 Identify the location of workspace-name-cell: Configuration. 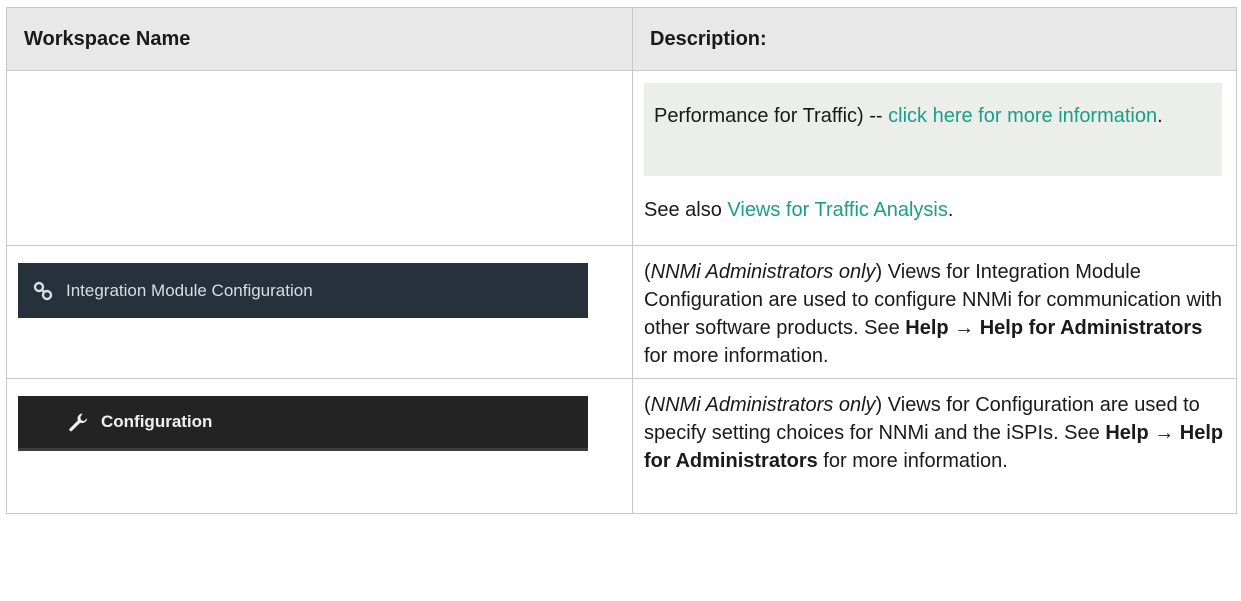
(319, 446).